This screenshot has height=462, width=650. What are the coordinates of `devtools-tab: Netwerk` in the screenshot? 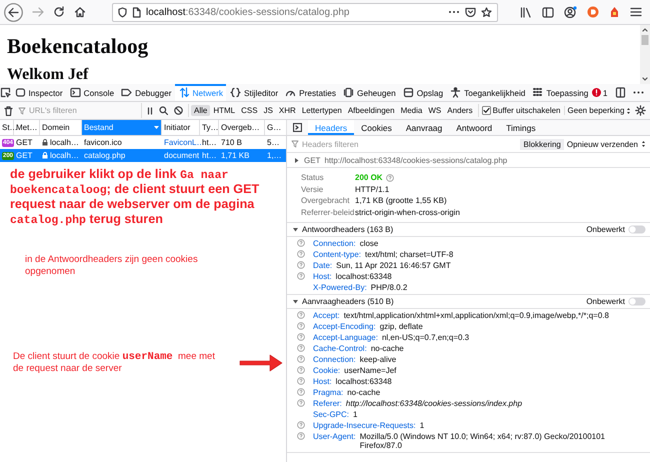 It's located at (200, 92).